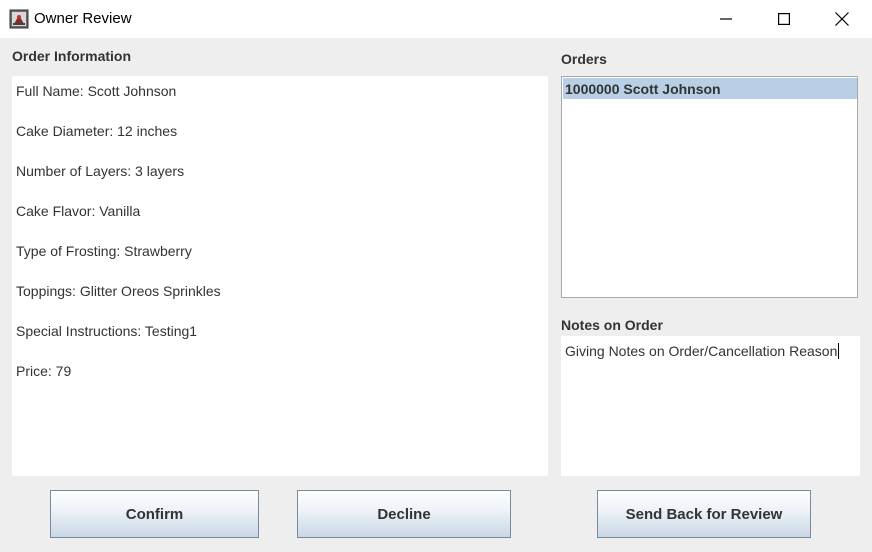 This screenshot has width=872, height=552. I want to click on maximize-icon, so click(784, 19).